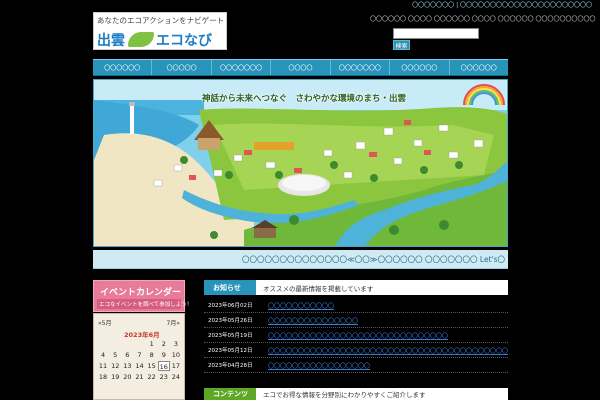 This screenshot has height=400, width=600. Describe the element at coordinates (382, 394) in the screenshot. I see `contents-section-description: エコでお得な情報を分野別にわかりやすくご紹介します` at that location.